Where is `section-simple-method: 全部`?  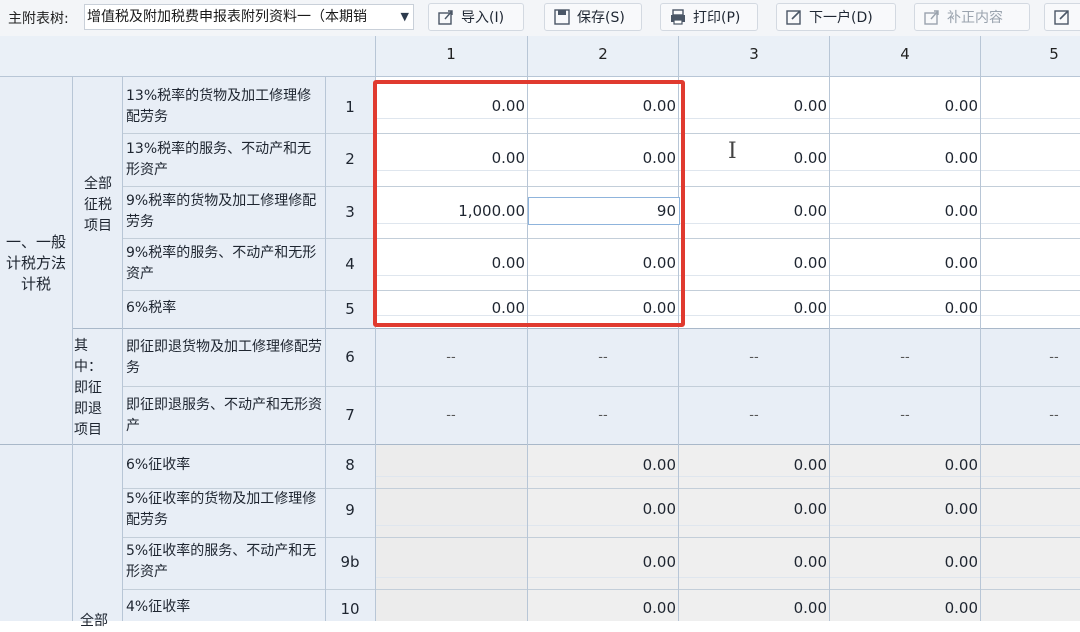
section-simple-method: 全部 is located at coordinates (94, 621).